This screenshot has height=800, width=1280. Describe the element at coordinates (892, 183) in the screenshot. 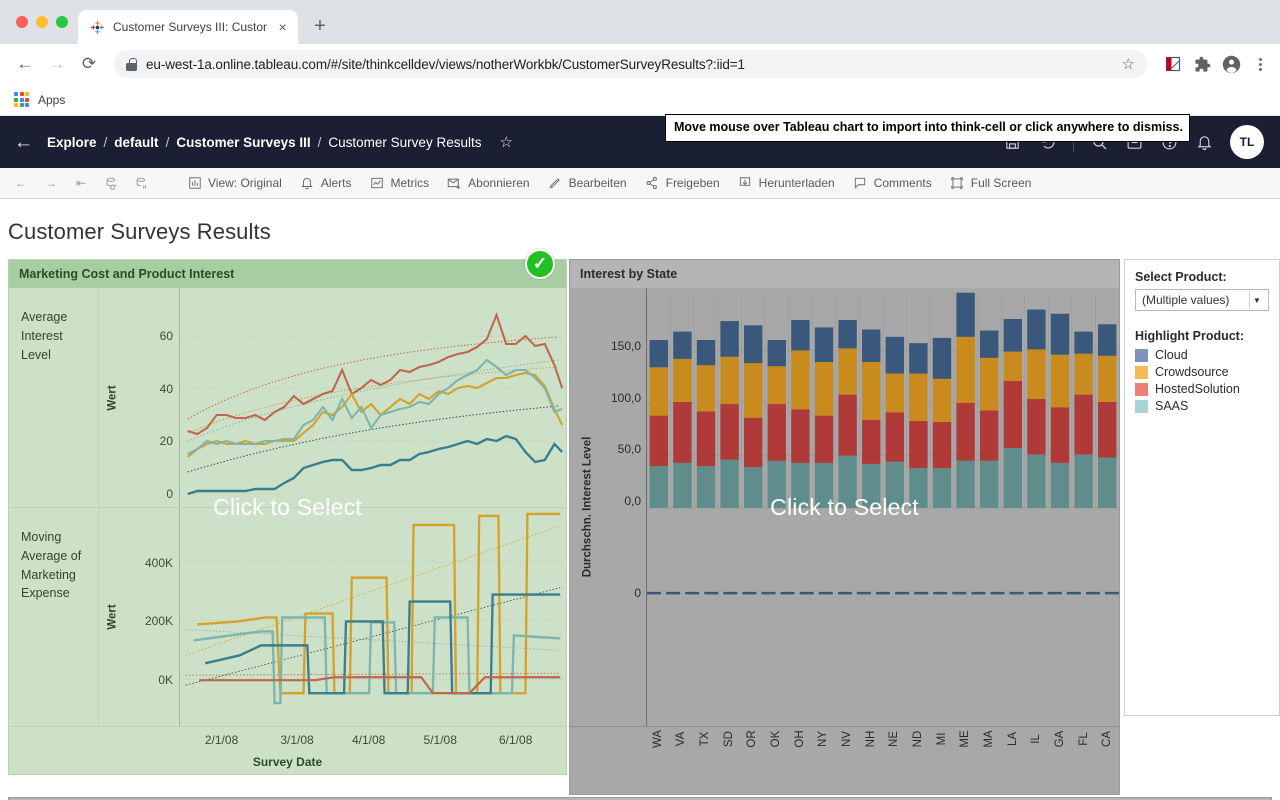

I see `toolbar-item-comments: Comments` at that location.